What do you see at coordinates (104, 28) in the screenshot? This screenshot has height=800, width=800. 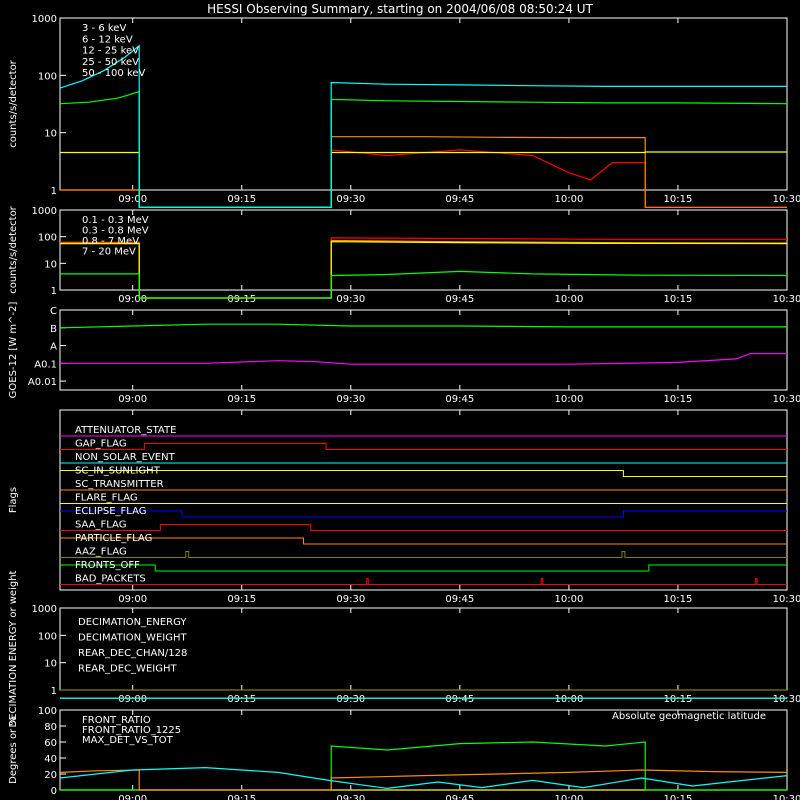 I see `legend-entry: 3 - 6 keV` at bounding box center [104, 28].